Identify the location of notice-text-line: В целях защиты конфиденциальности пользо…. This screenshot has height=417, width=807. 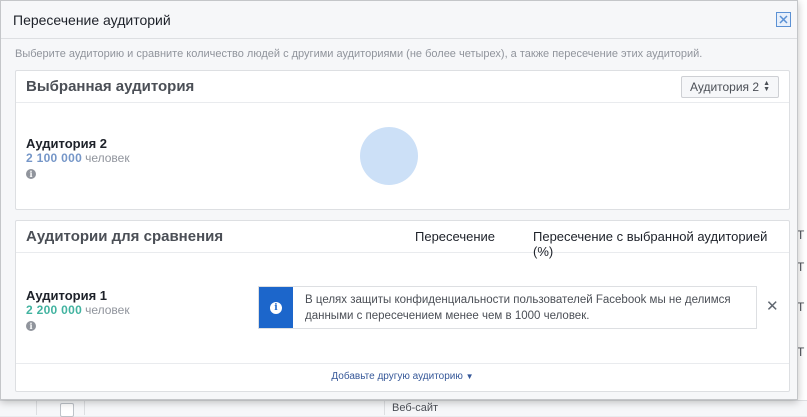
(518, 300).